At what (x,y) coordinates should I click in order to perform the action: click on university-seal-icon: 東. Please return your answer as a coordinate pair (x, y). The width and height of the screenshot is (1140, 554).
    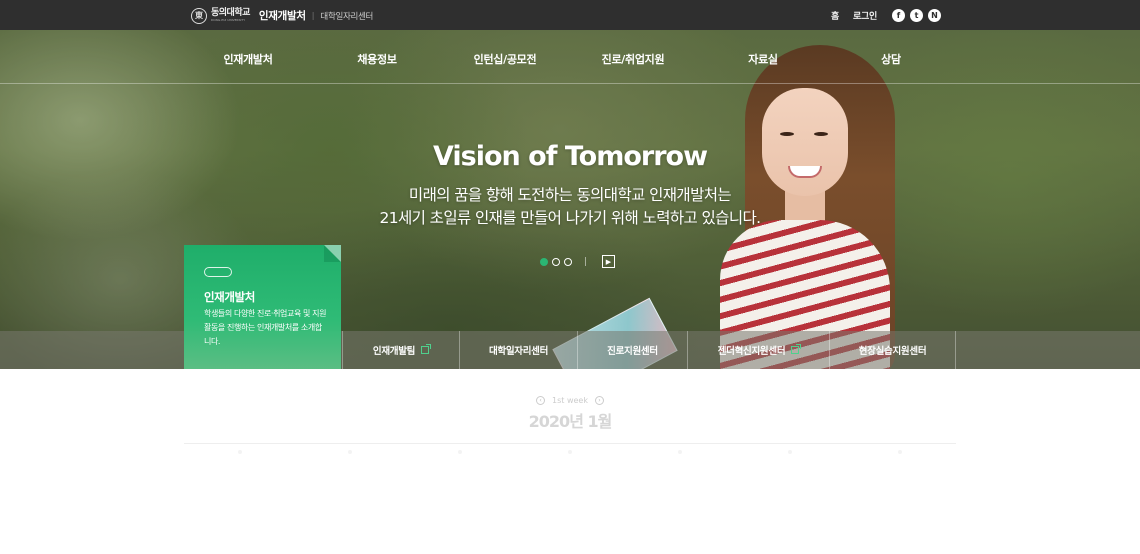
    Looking at the image, I should click on (199, 15).